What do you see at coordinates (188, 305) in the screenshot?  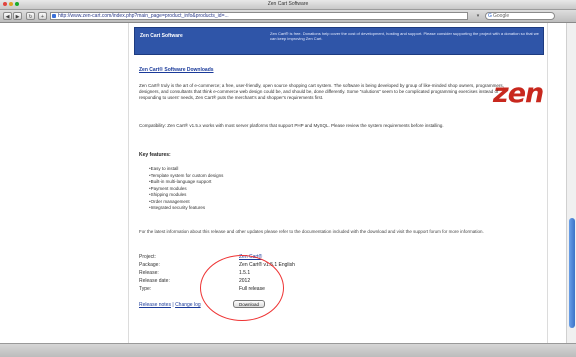 I see `change-log-link: Change log` at bounding box center [188, 305].